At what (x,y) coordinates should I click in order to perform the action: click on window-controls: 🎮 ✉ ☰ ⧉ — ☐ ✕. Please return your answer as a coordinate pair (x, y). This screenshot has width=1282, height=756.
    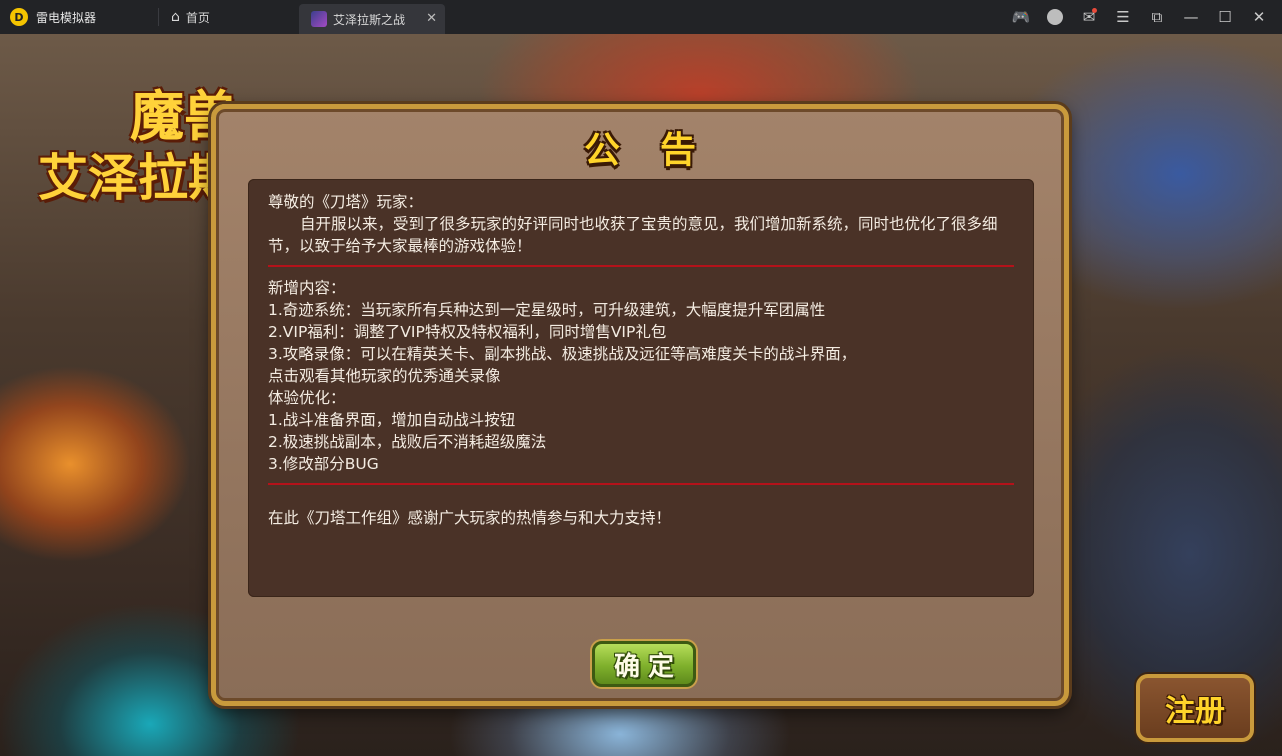
    Looking at the image, I should click on (1143, 17).